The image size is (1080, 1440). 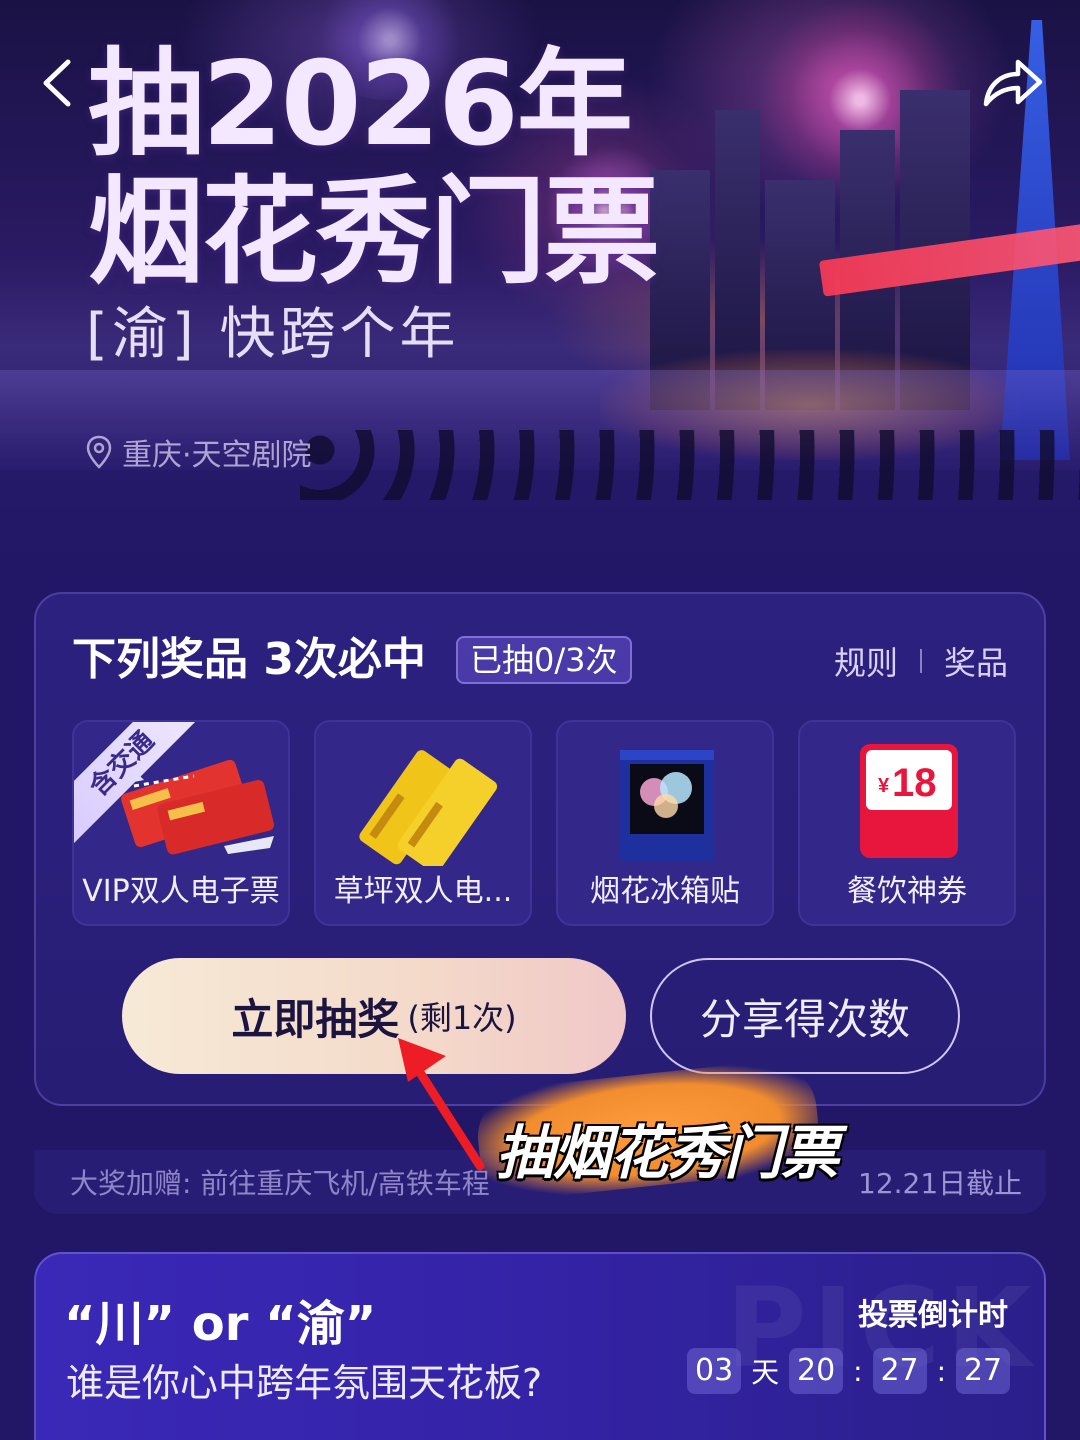 I want to click on deadline-note: 12.21日截止, so click(x=940, y=1183).